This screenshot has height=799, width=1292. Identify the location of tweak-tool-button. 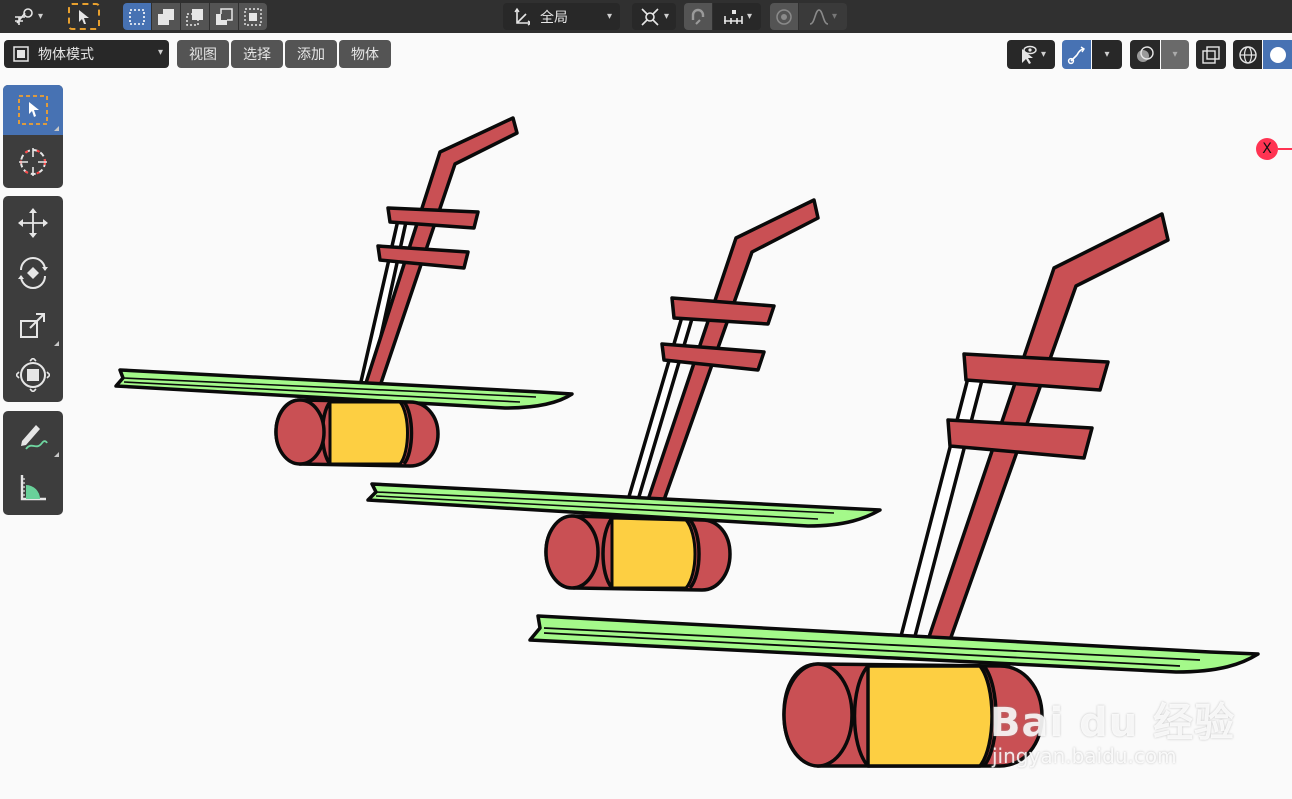
(84, 16).